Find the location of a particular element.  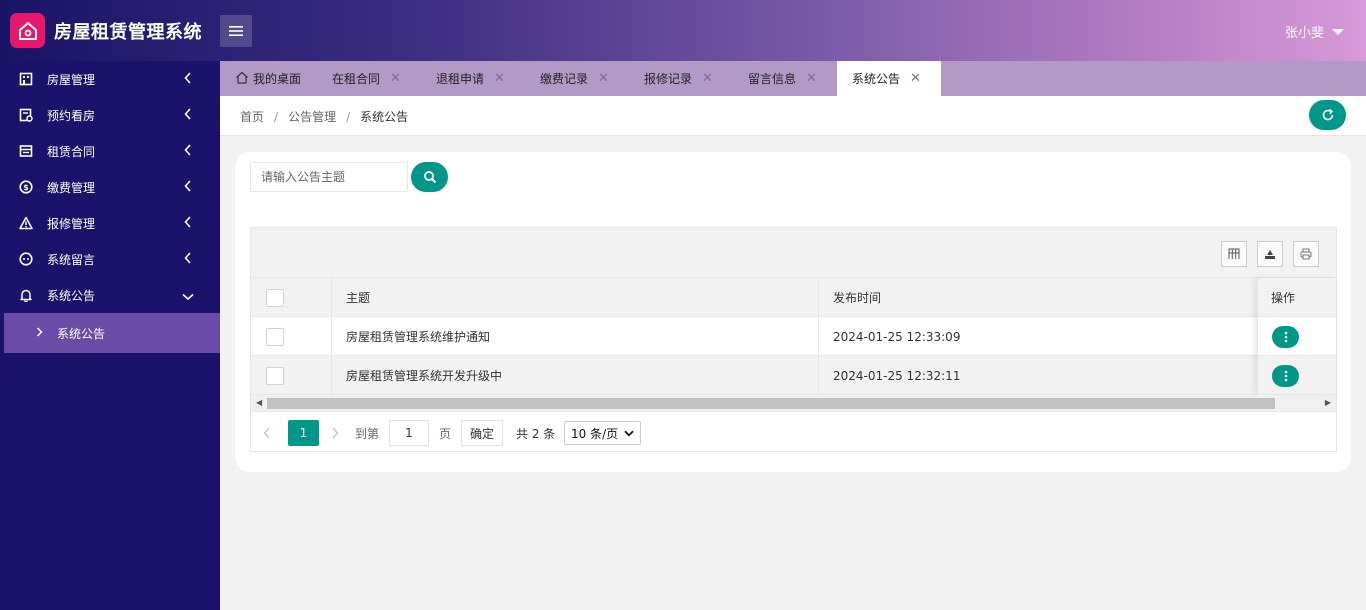

export-button is located at coordinates (1270, 254).